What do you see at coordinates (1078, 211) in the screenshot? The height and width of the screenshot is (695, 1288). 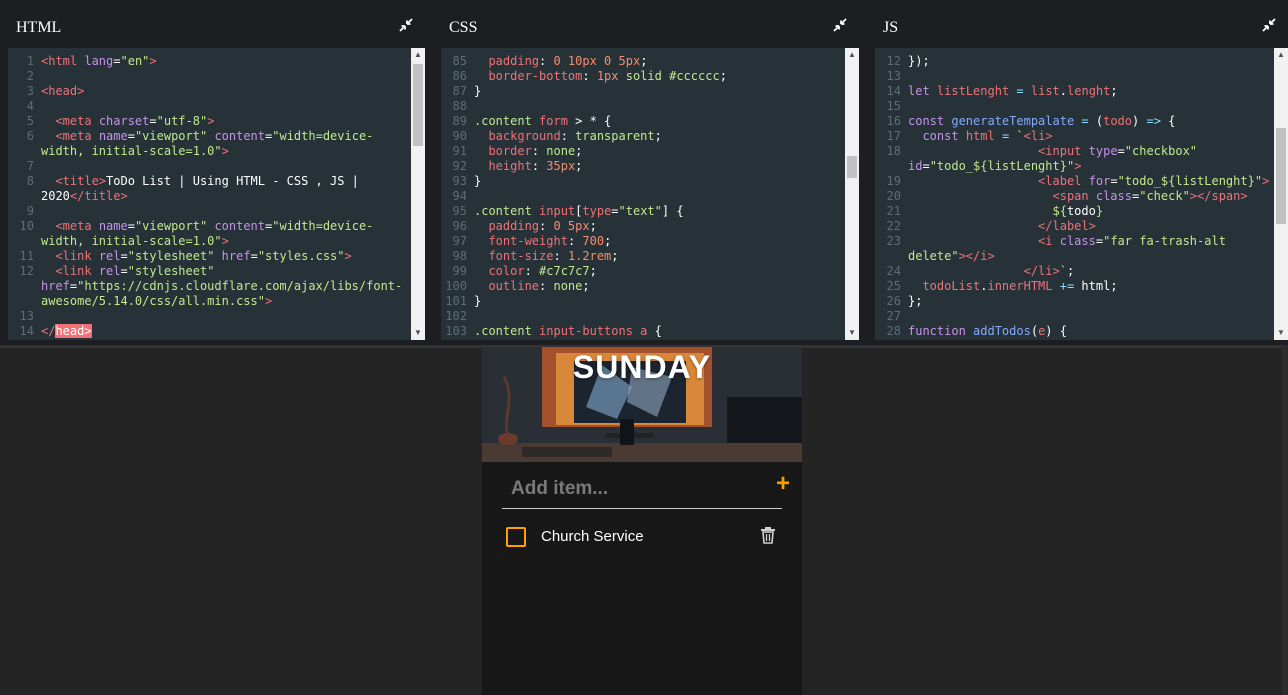 I see `code-text: ${todo}` at bounding box center [1078, 211].